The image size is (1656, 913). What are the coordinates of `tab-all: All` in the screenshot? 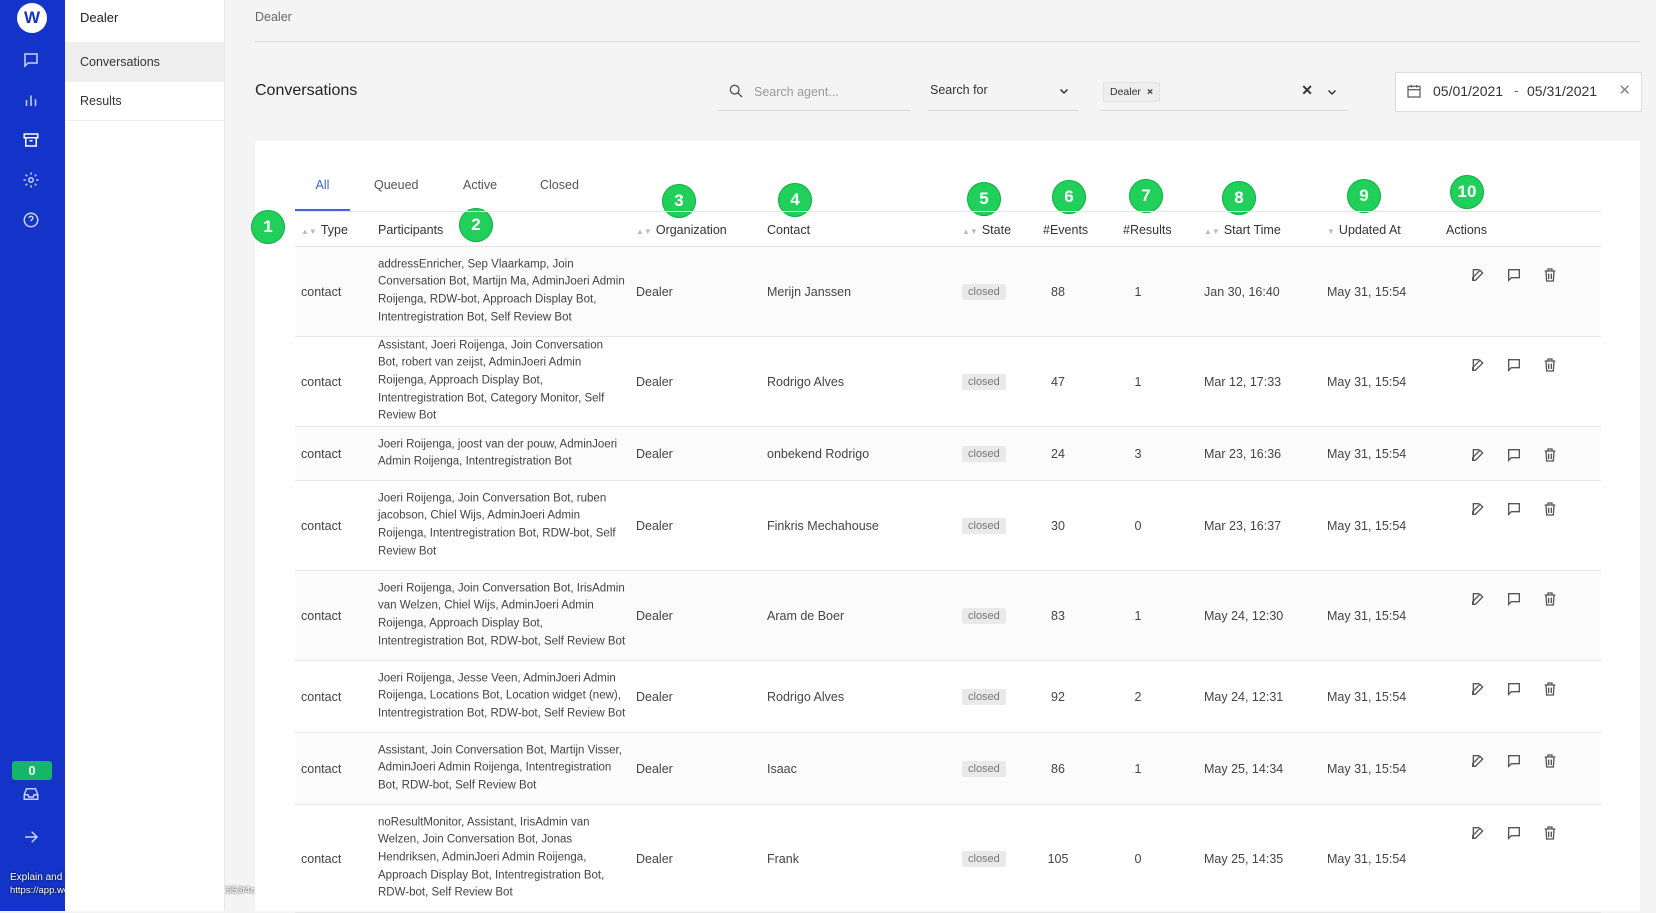 It's located at (322, 192).